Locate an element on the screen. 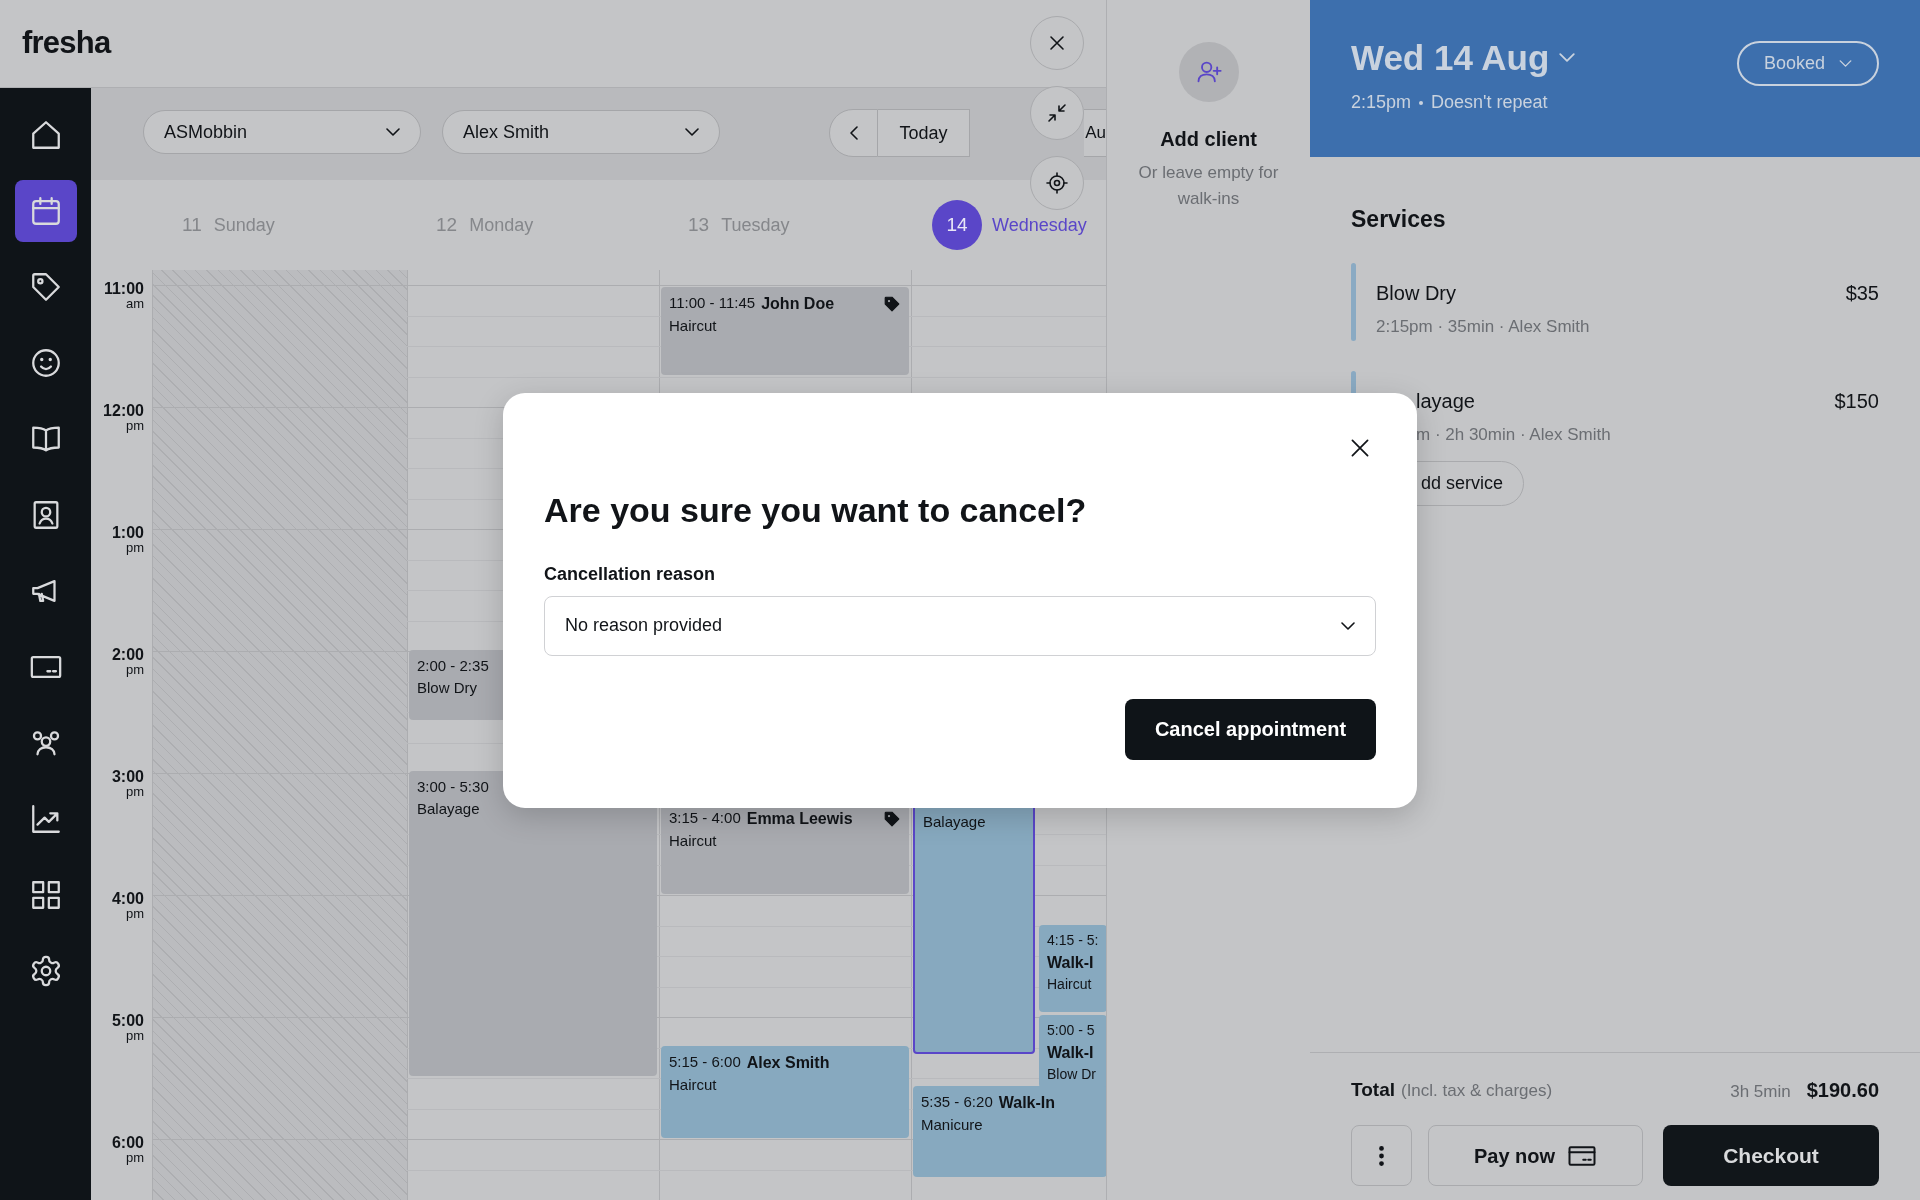  appointment-time: 5:15 - 6:00 is located at coordinates (705, 1062).